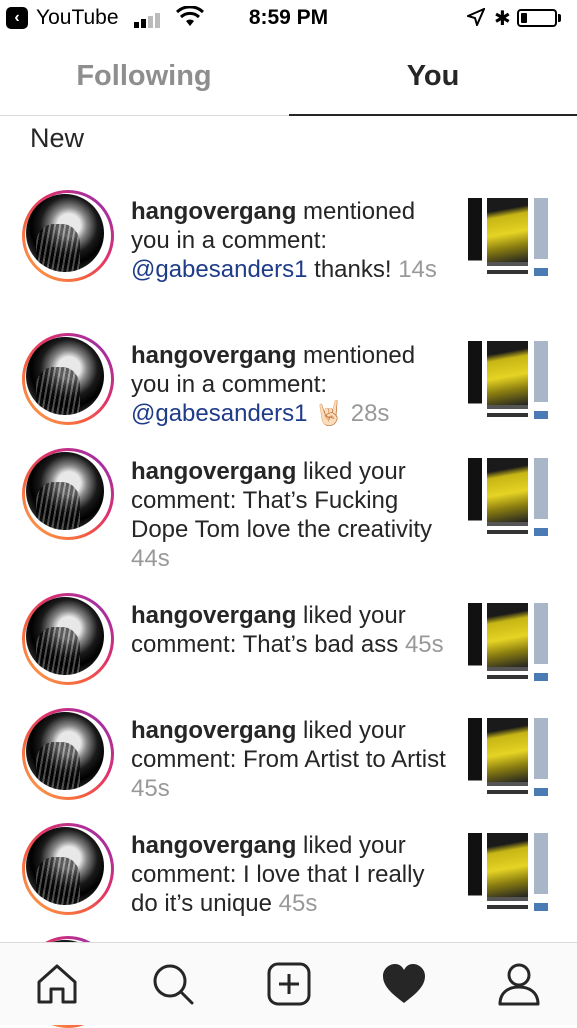 The image size is (577, 1028). Describe the element at coordinates (57, 984) in the screenshot. I see `home-icon` at that location.